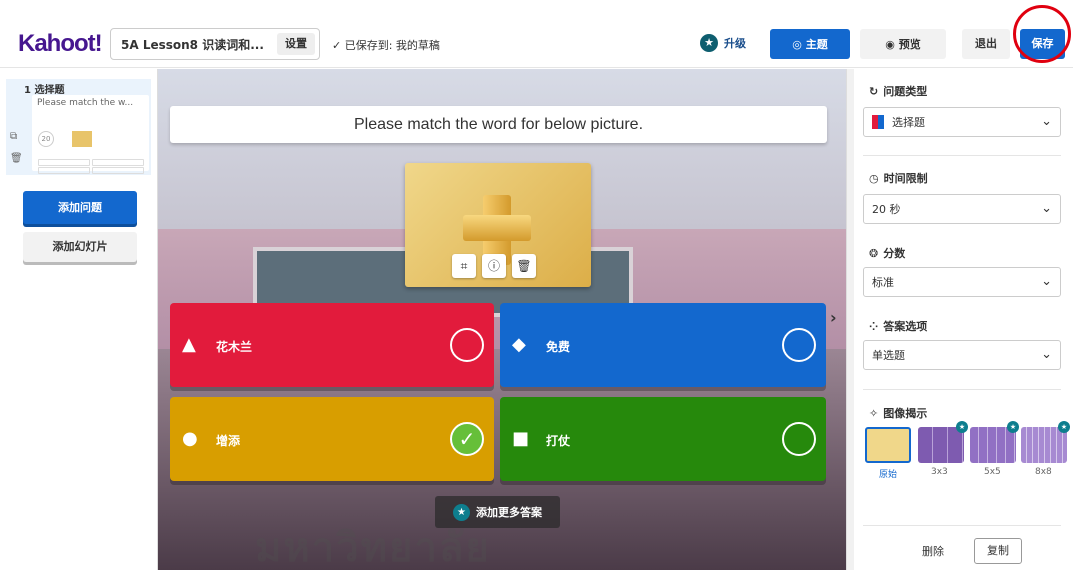  I want to click on crop-icon: ⌗, so click(464, 266).